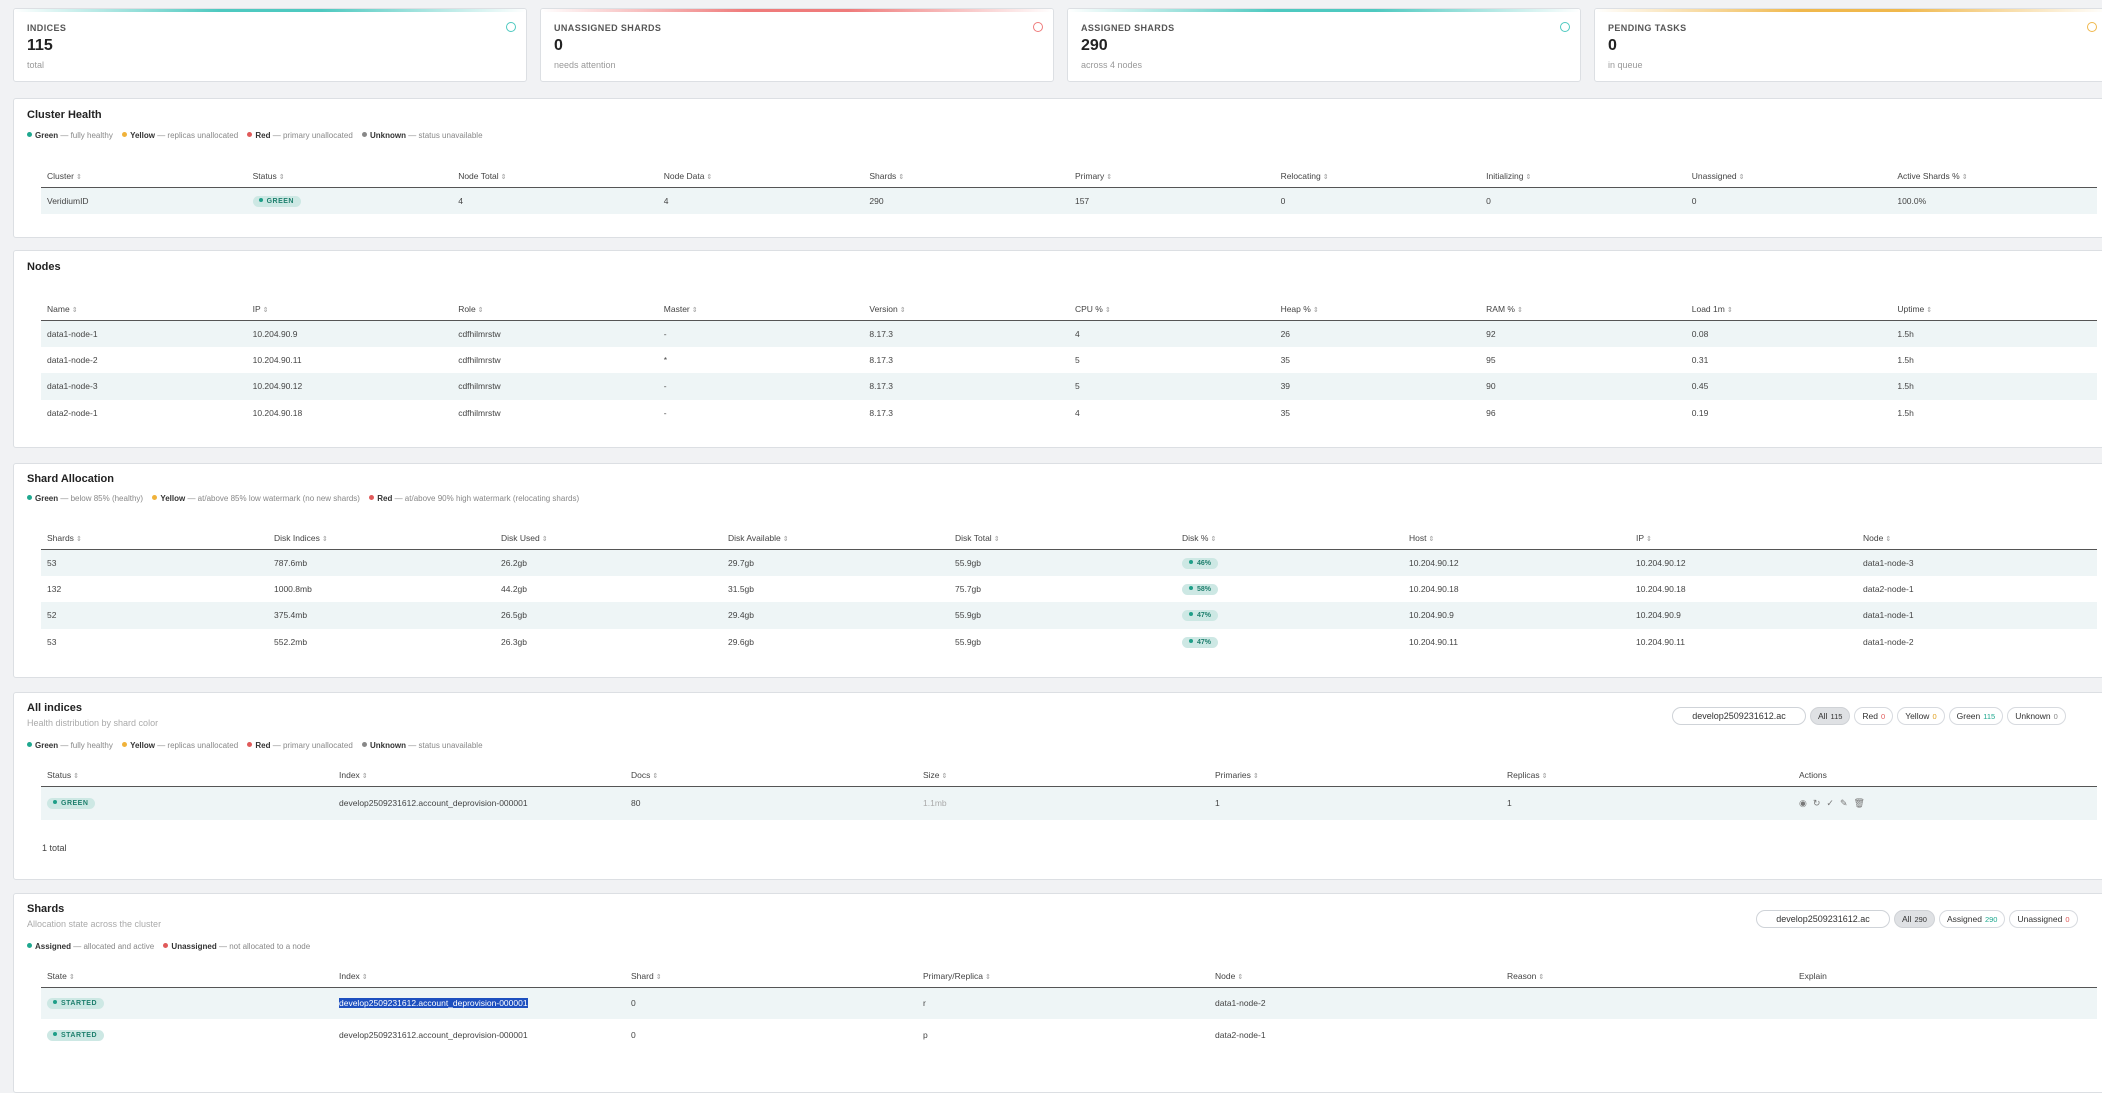  Describe the element at coordinates (144, 176) in the screenshot. I see `column-header: Cluster ⇕` at that location.